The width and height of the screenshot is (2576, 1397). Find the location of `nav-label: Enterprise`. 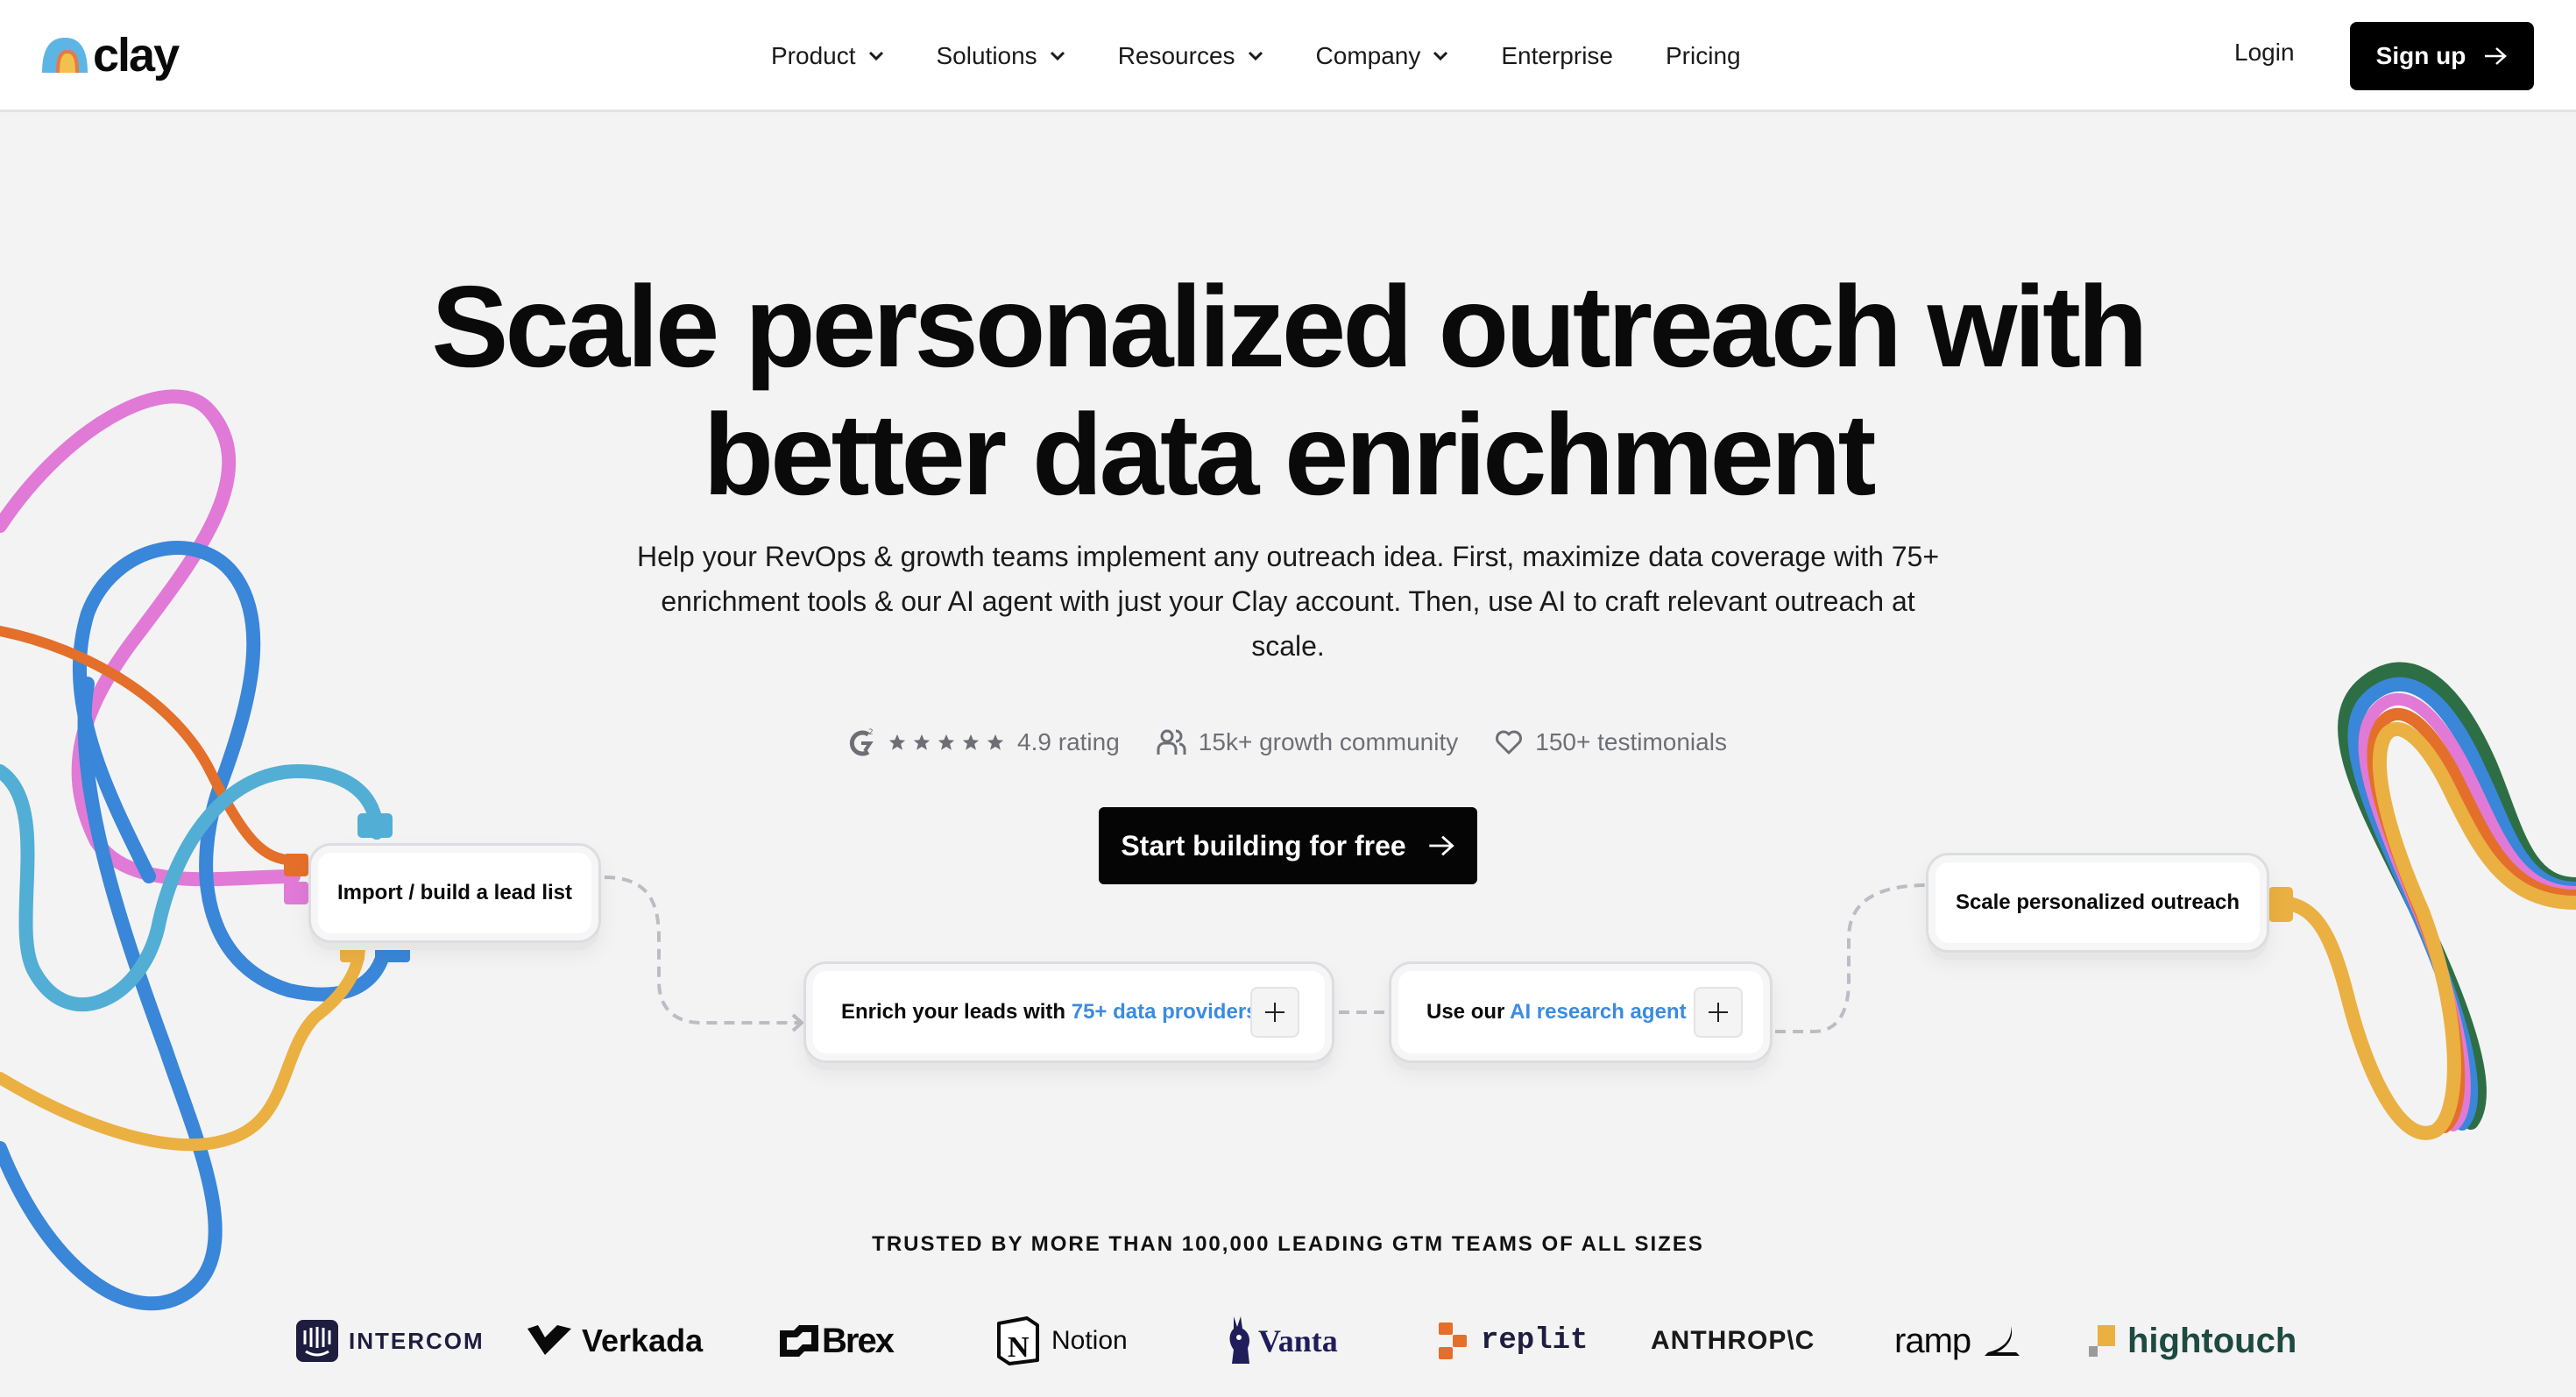

nav-label: Enterprise is located at coordinates (1557, 56).